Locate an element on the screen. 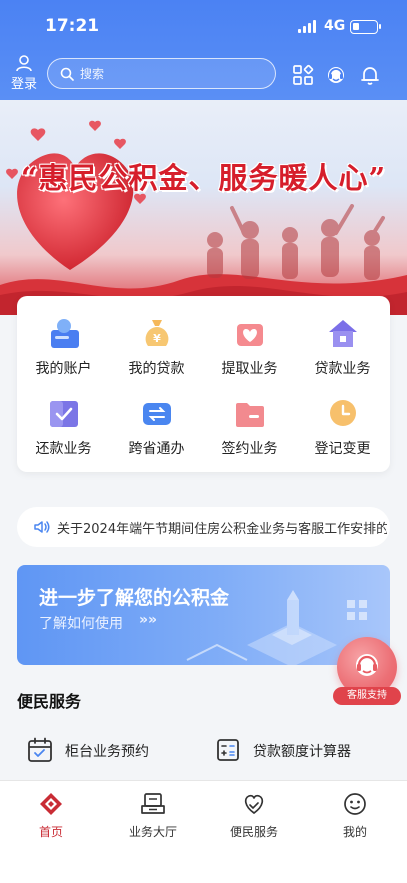 The width and height of the screenshot is (407, 883). calendar-icon is located at coordinates (40, 749).